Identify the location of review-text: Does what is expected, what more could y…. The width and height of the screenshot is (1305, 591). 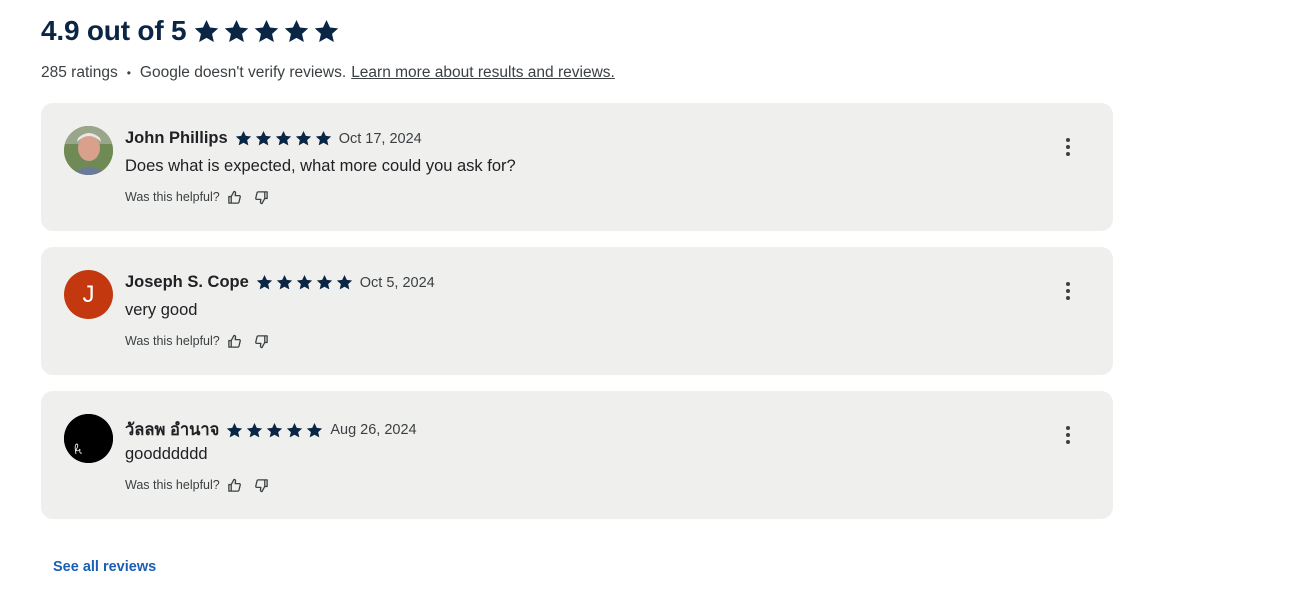
(320, 166).